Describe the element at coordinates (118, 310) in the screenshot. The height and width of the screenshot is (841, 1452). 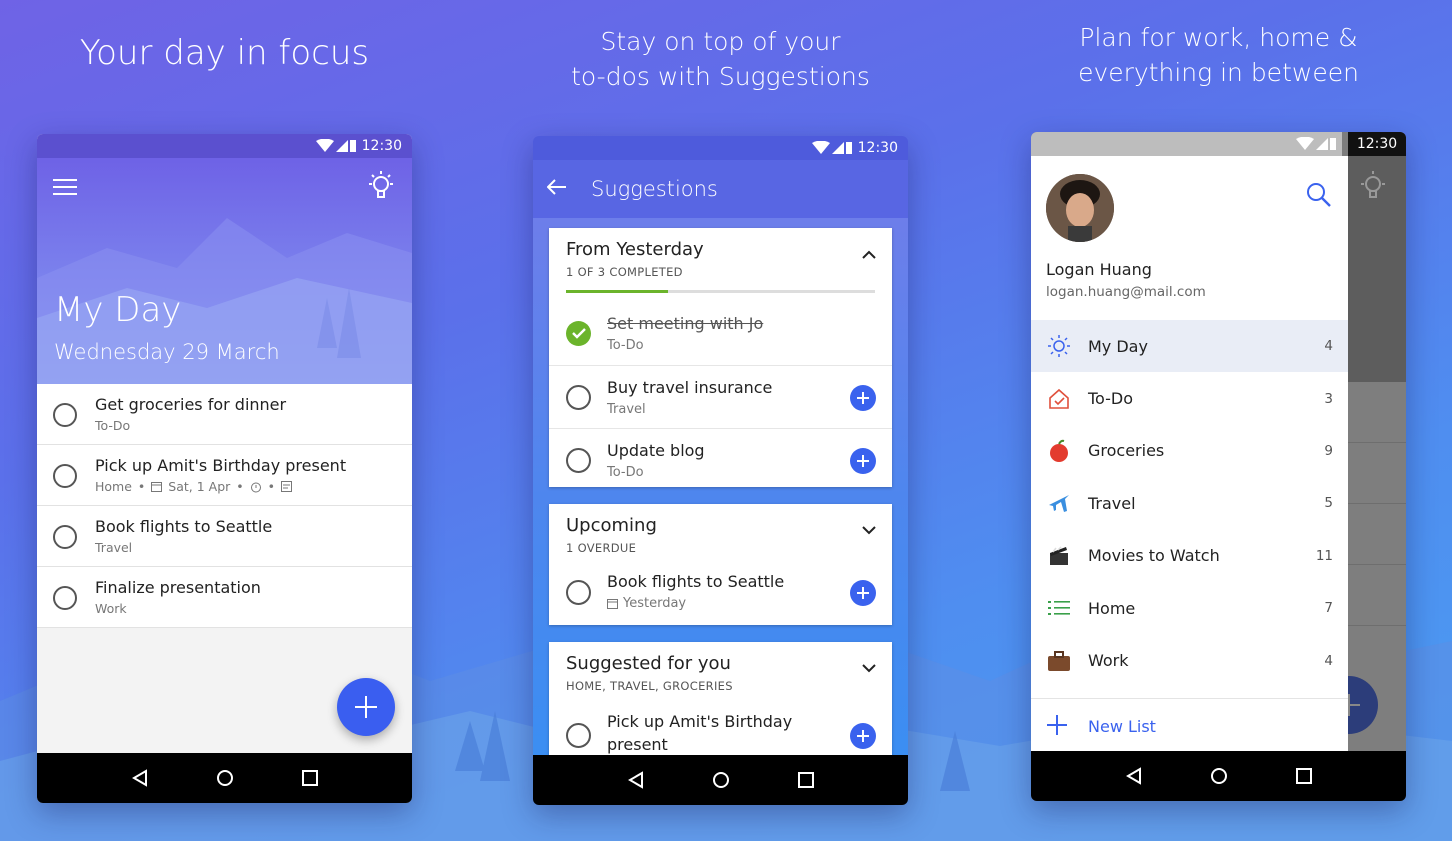
I see `page-title: My Day` at that location.